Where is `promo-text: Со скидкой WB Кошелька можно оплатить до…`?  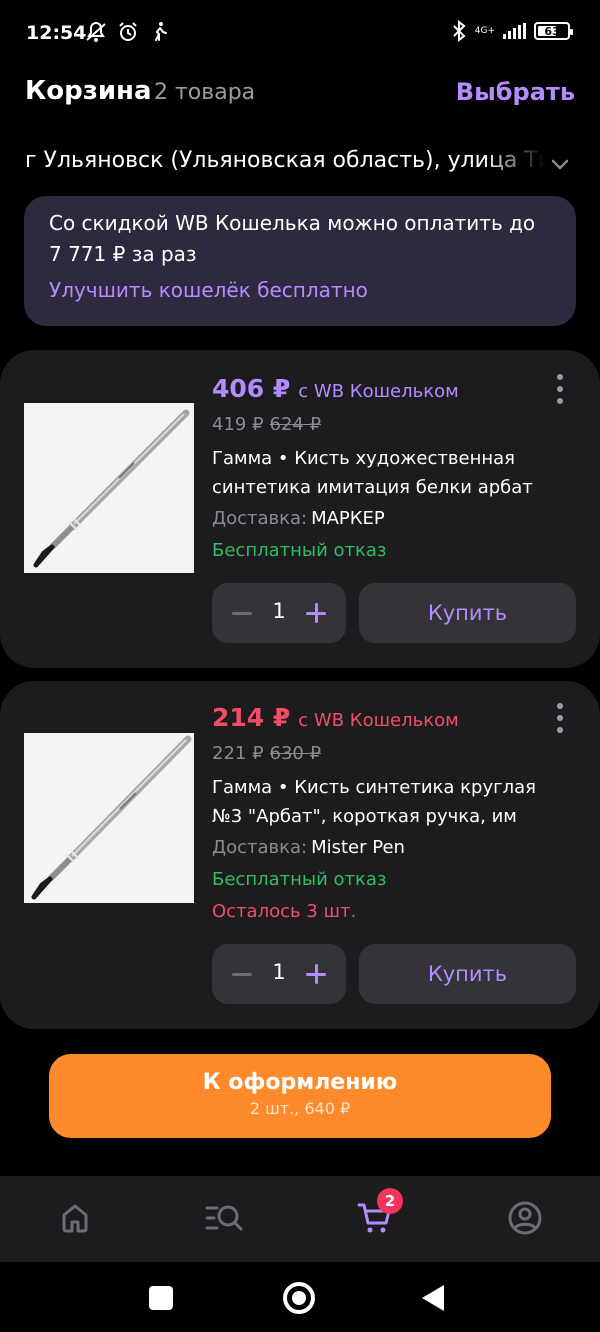
promo-text: Со скидкой WB Кошелька можно оплатить до… is located at coordinates (292, 238).